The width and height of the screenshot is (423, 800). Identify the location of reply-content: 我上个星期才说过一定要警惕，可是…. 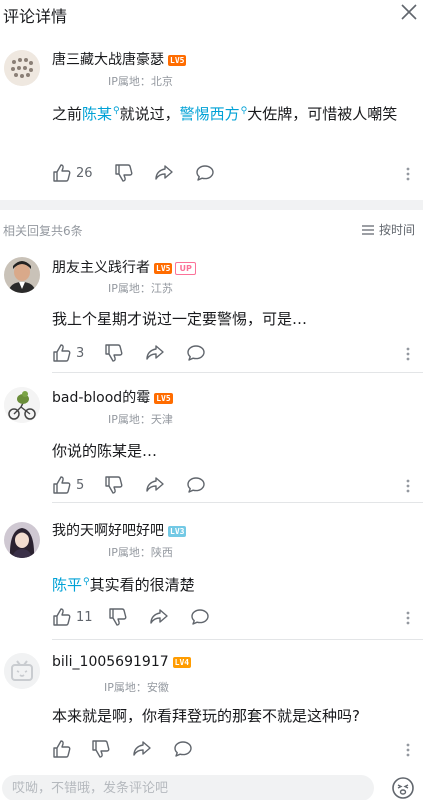
(180, 319).